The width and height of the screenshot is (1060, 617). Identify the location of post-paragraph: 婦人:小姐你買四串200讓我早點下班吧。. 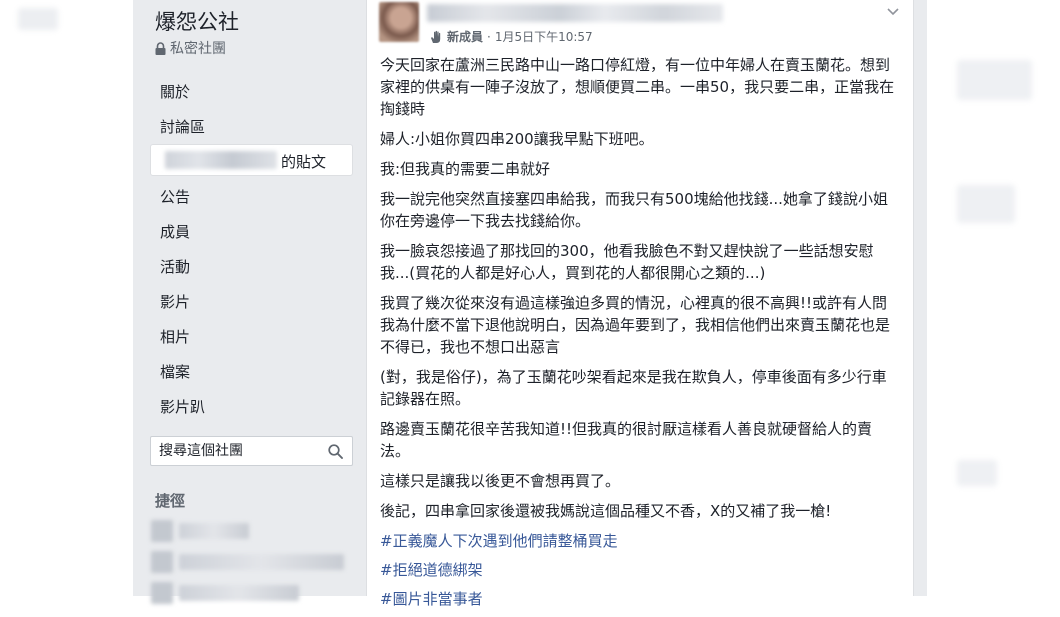
(517, 139).